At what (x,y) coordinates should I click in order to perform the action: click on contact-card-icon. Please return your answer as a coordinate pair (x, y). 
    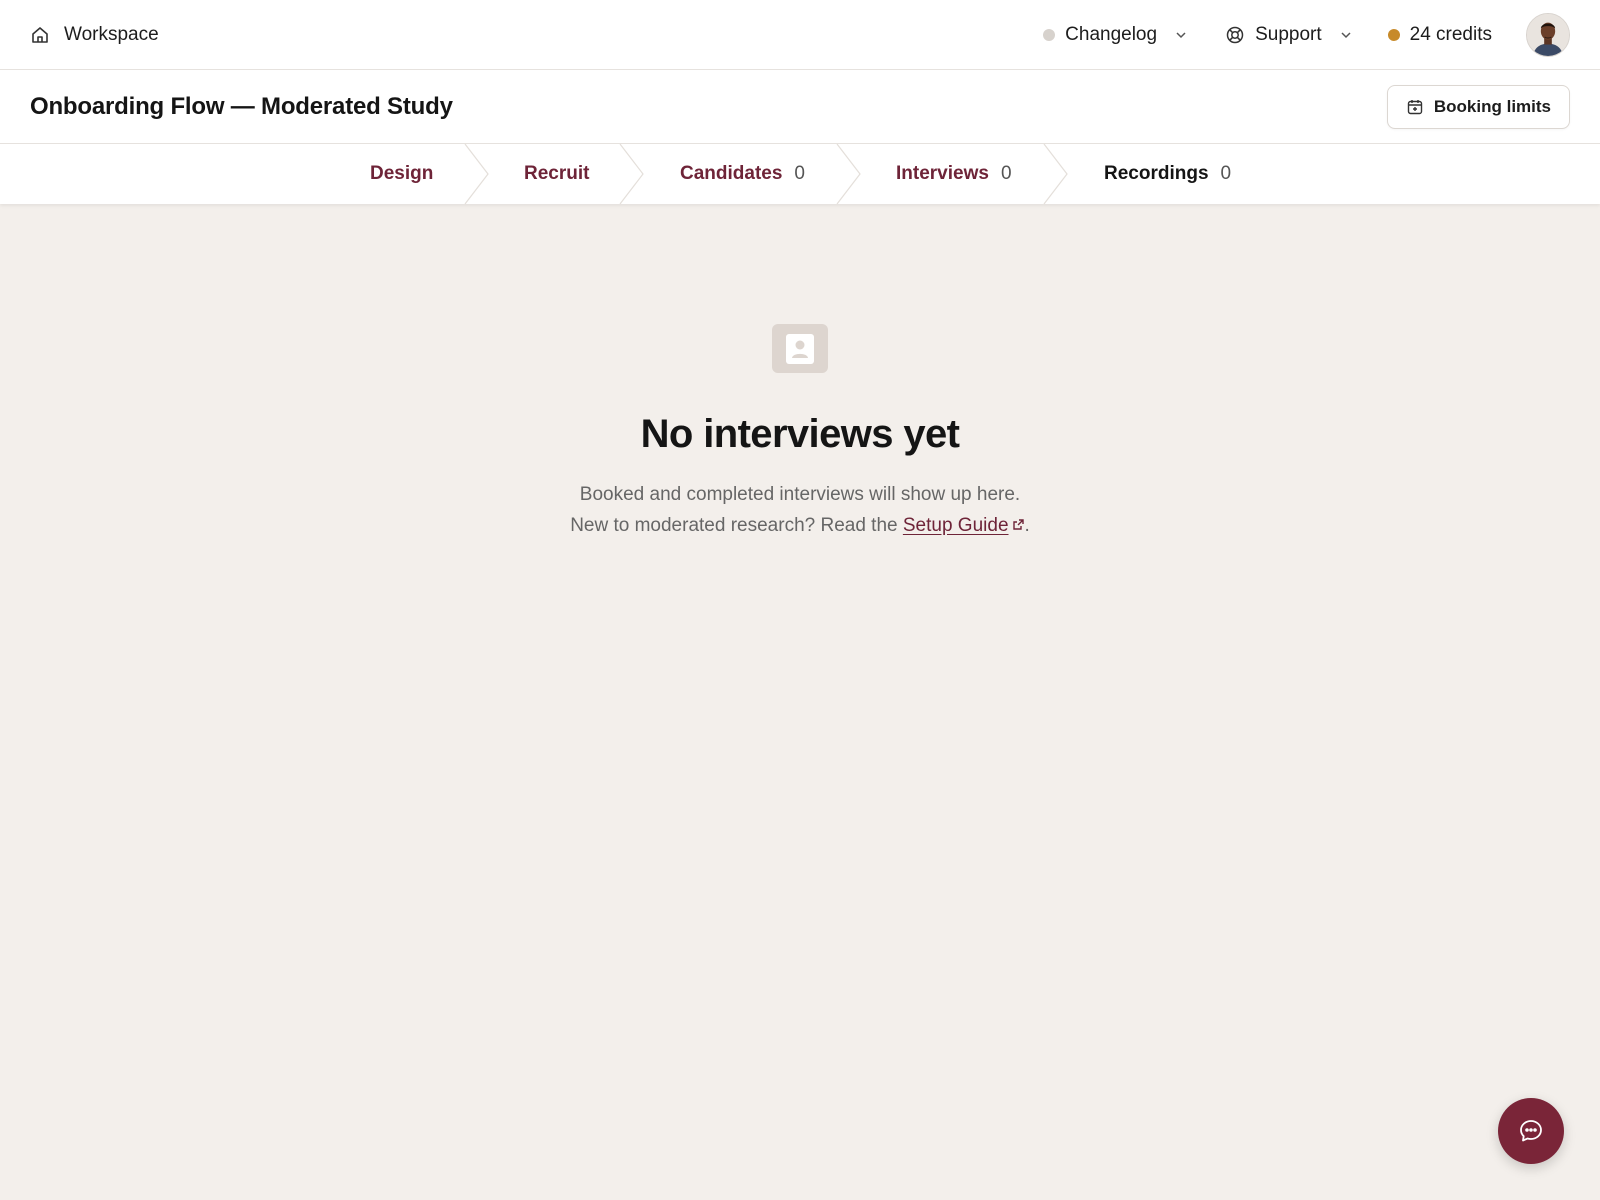
    Looking at the image, I should click on (800, 348).